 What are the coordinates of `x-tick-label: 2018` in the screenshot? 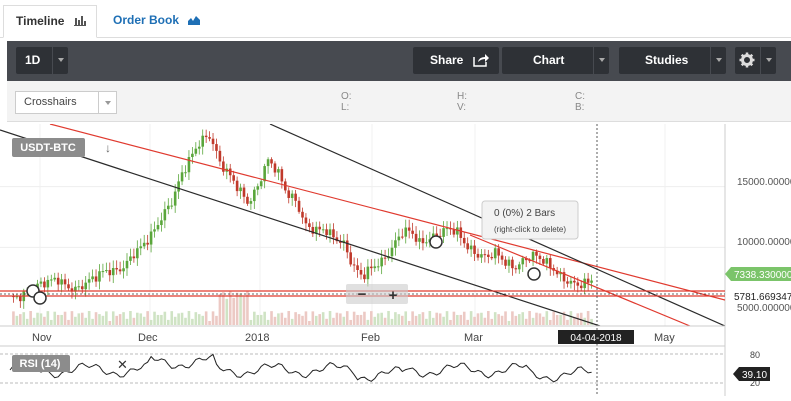 It's located at (257, 338).